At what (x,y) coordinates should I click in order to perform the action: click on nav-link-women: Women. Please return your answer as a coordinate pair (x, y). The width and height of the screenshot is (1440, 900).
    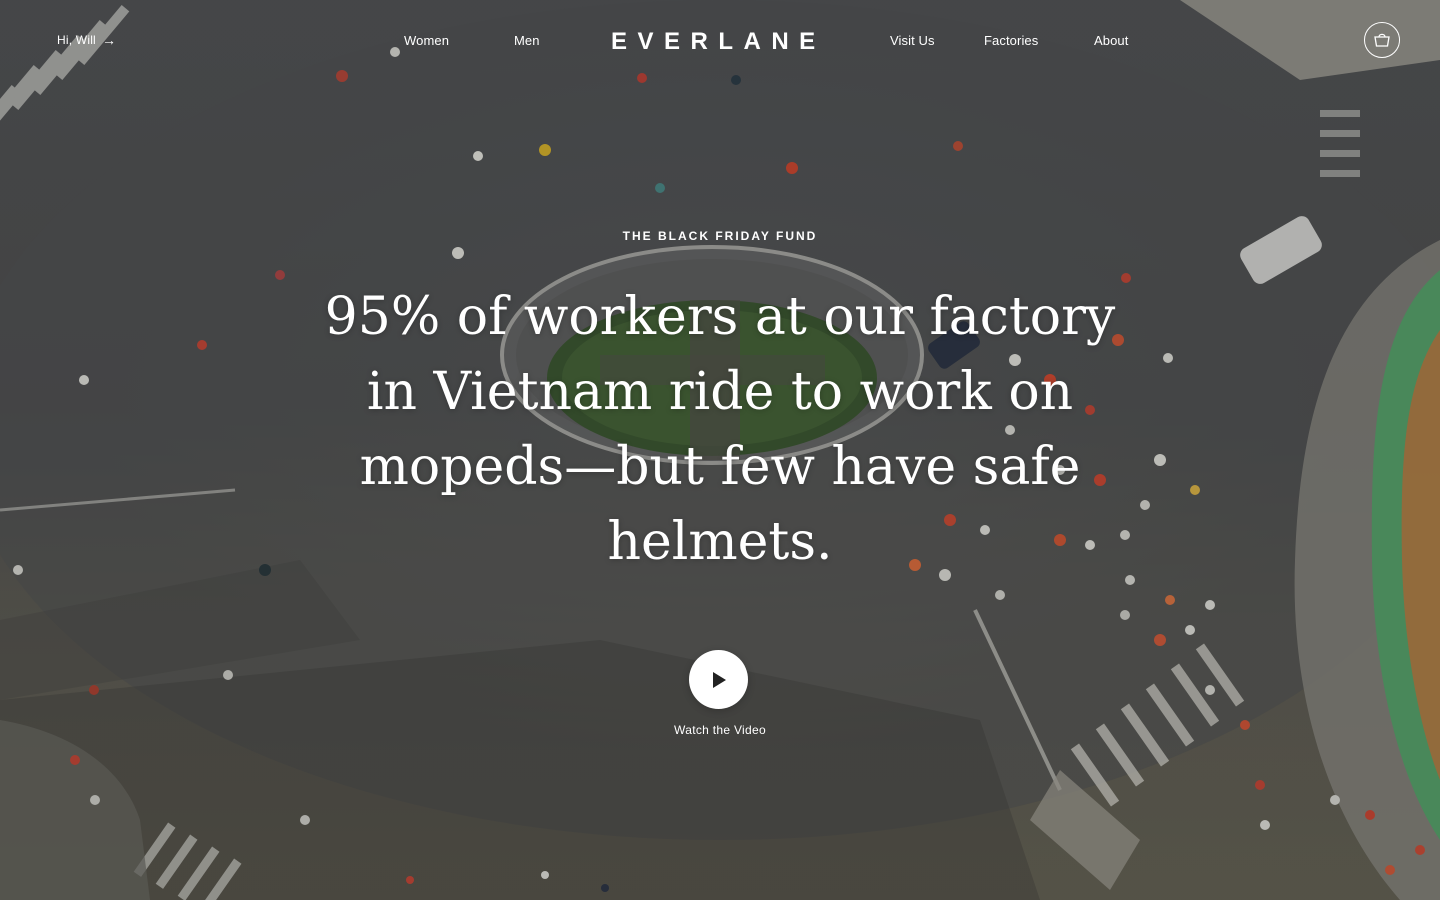
    Looking at the image, I should click on (426, 40).